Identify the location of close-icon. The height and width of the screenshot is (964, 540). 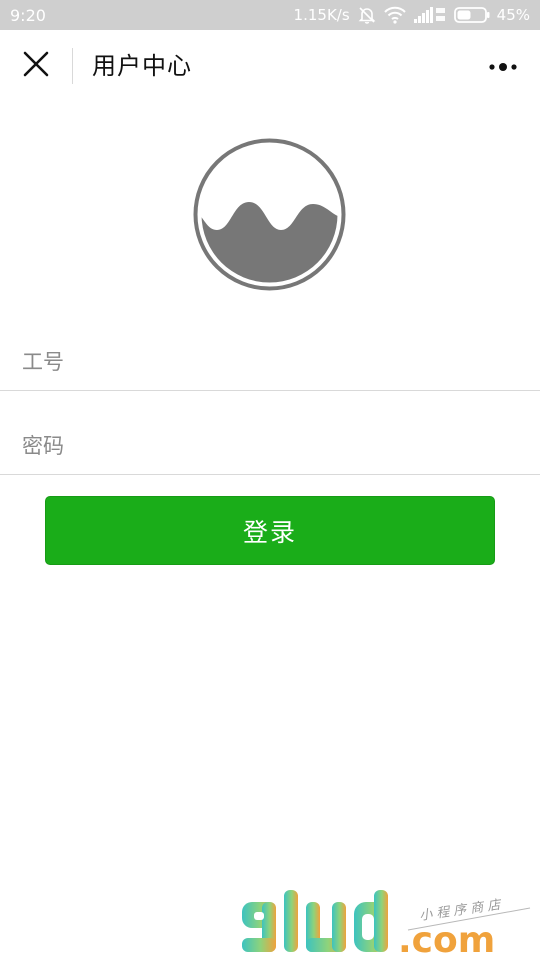
(36, 66).